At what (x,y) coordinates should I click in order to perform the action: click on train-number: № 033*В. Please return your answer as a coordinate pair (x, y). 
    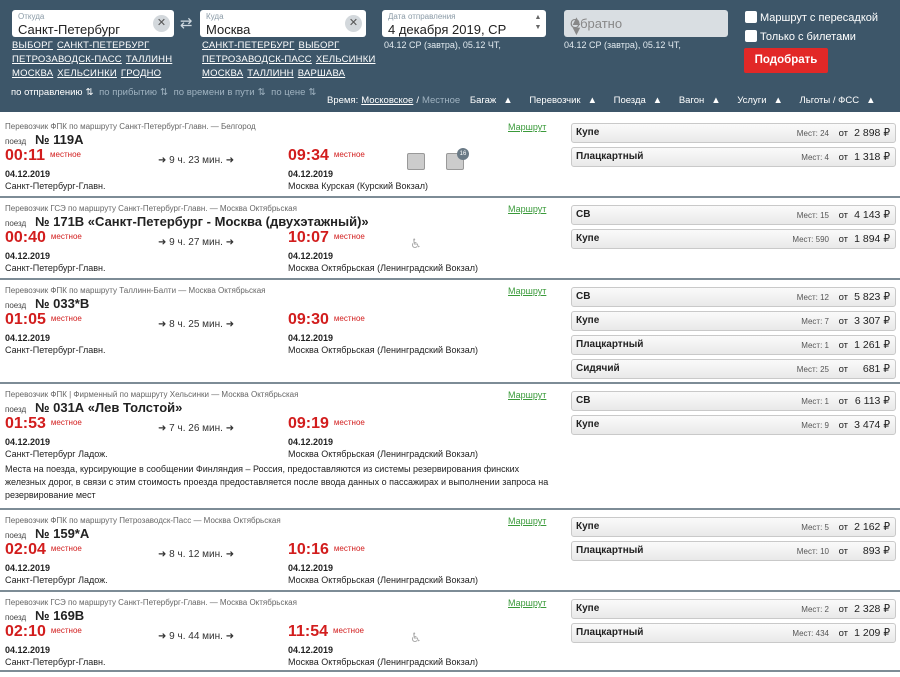
    Looking at the image, I should click on (62, 303).